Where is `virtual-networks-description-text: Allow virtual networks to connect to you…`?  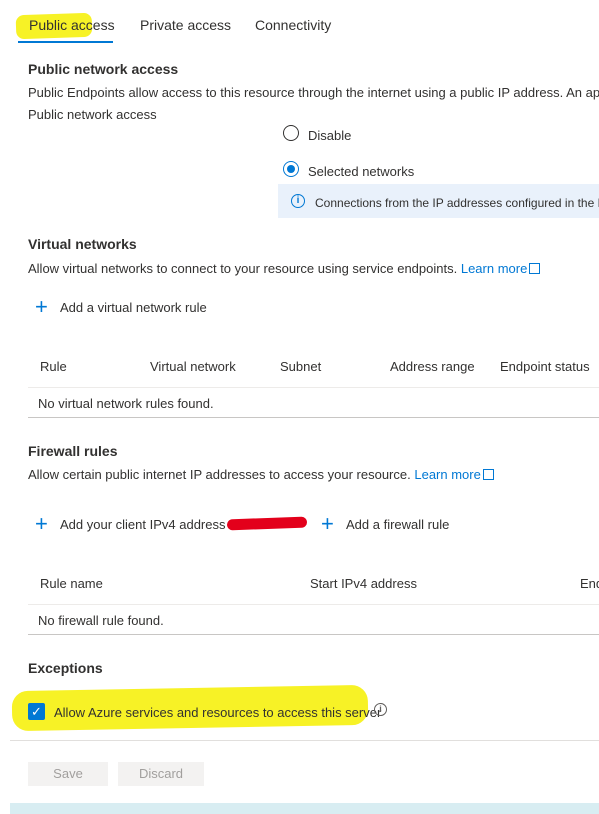 virtual-networks-description-text: Allow virtual networks to connect to you… is located at coordinates (243, 268).